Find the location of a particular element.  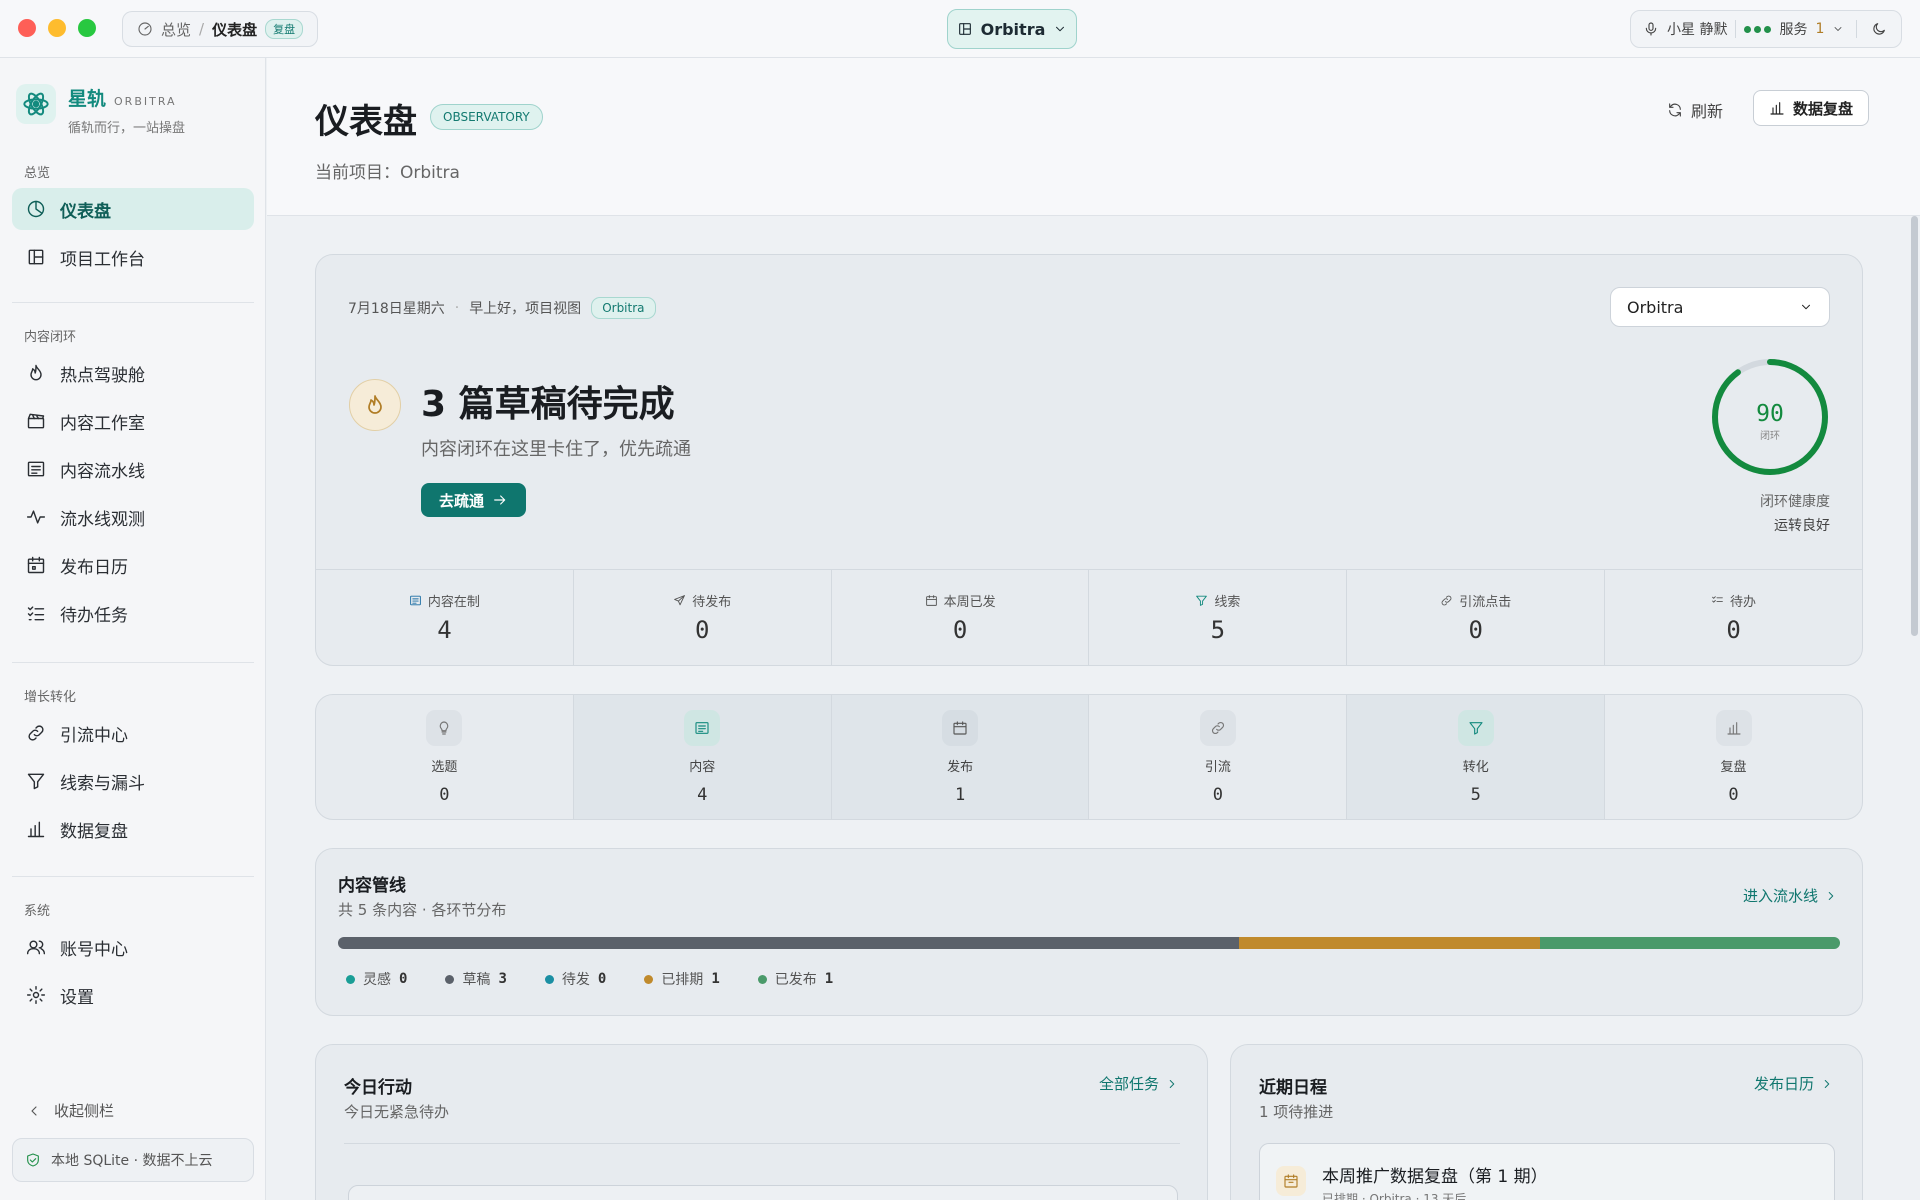

metric-todo: 待办 0 is located at coordinates (1733, 617).